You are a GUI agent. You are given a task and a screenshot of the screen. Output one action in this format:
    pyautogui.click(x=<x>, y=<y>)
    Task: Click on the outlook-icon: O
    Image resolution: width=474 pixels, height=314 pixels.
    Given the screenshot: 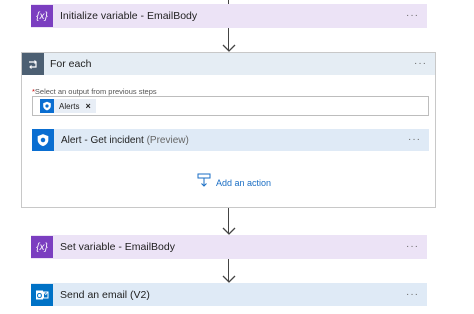 What is the action you would take?
    pyautogui.click(x=42, y=294)
    